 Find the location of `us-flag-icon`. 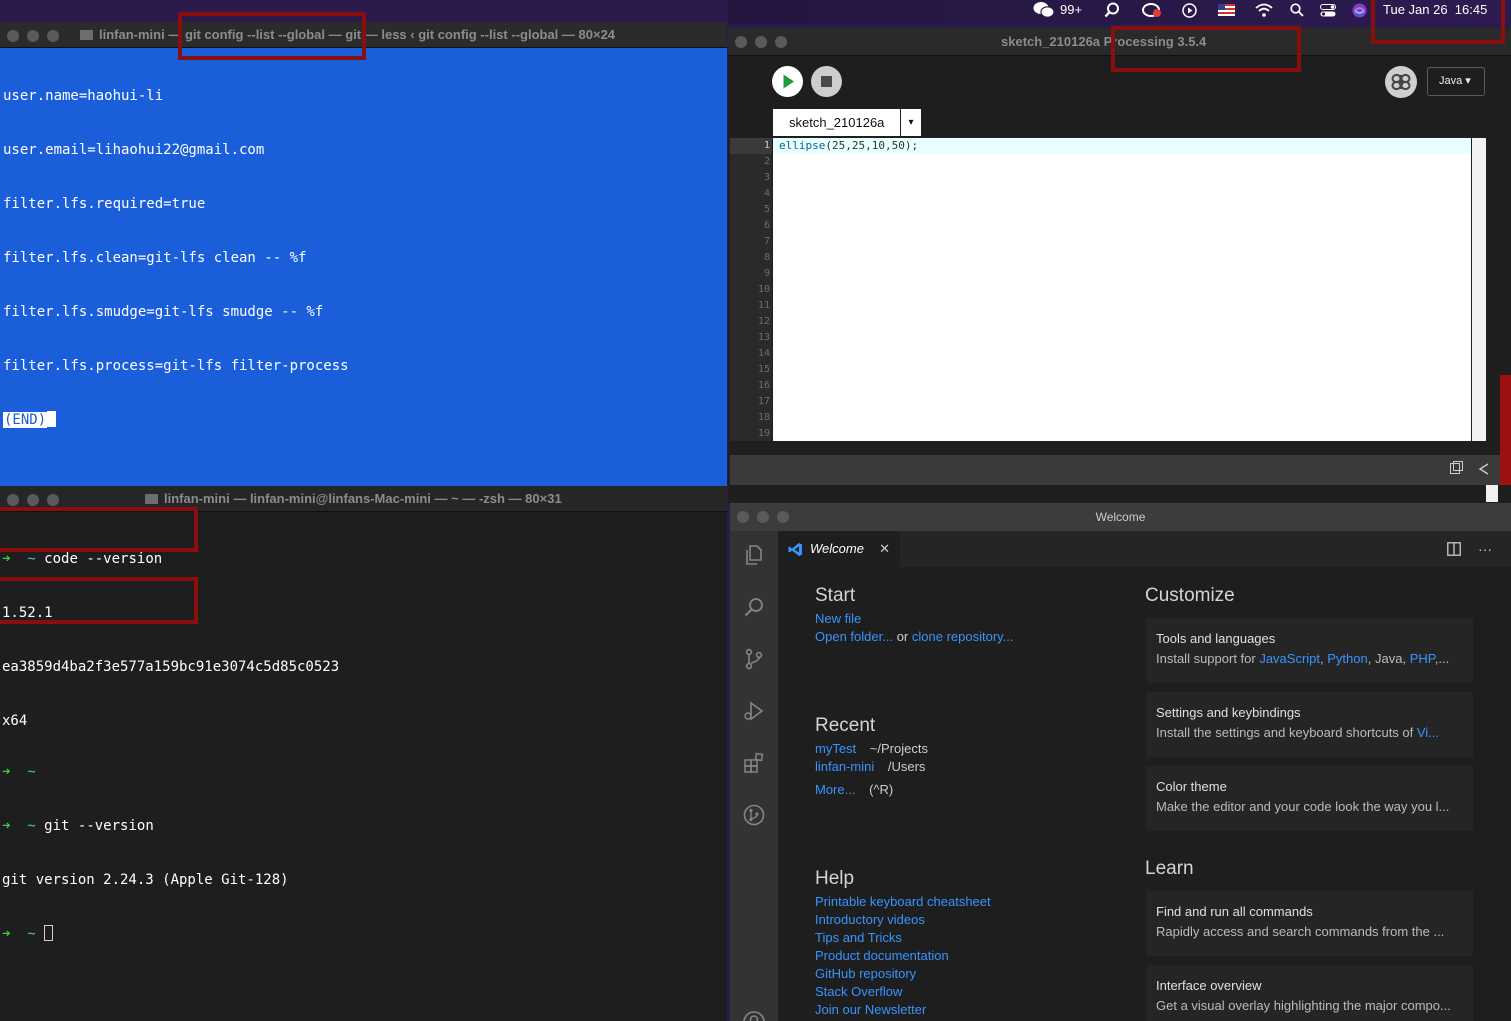

us-flag-icon is located at coordinates (1226, 15).